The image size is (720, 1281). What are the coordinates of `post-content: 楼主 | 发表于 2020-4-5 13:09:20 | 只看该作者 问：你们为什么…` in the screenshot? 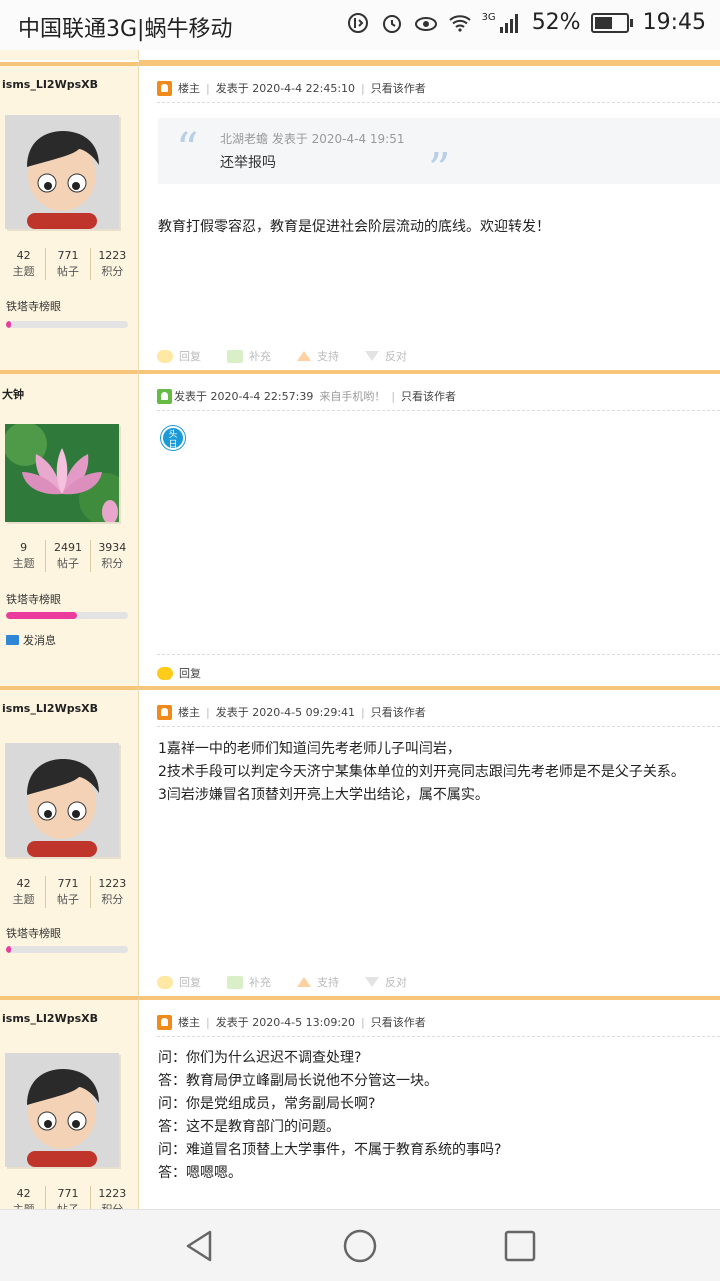 It's located at (429, 1102).